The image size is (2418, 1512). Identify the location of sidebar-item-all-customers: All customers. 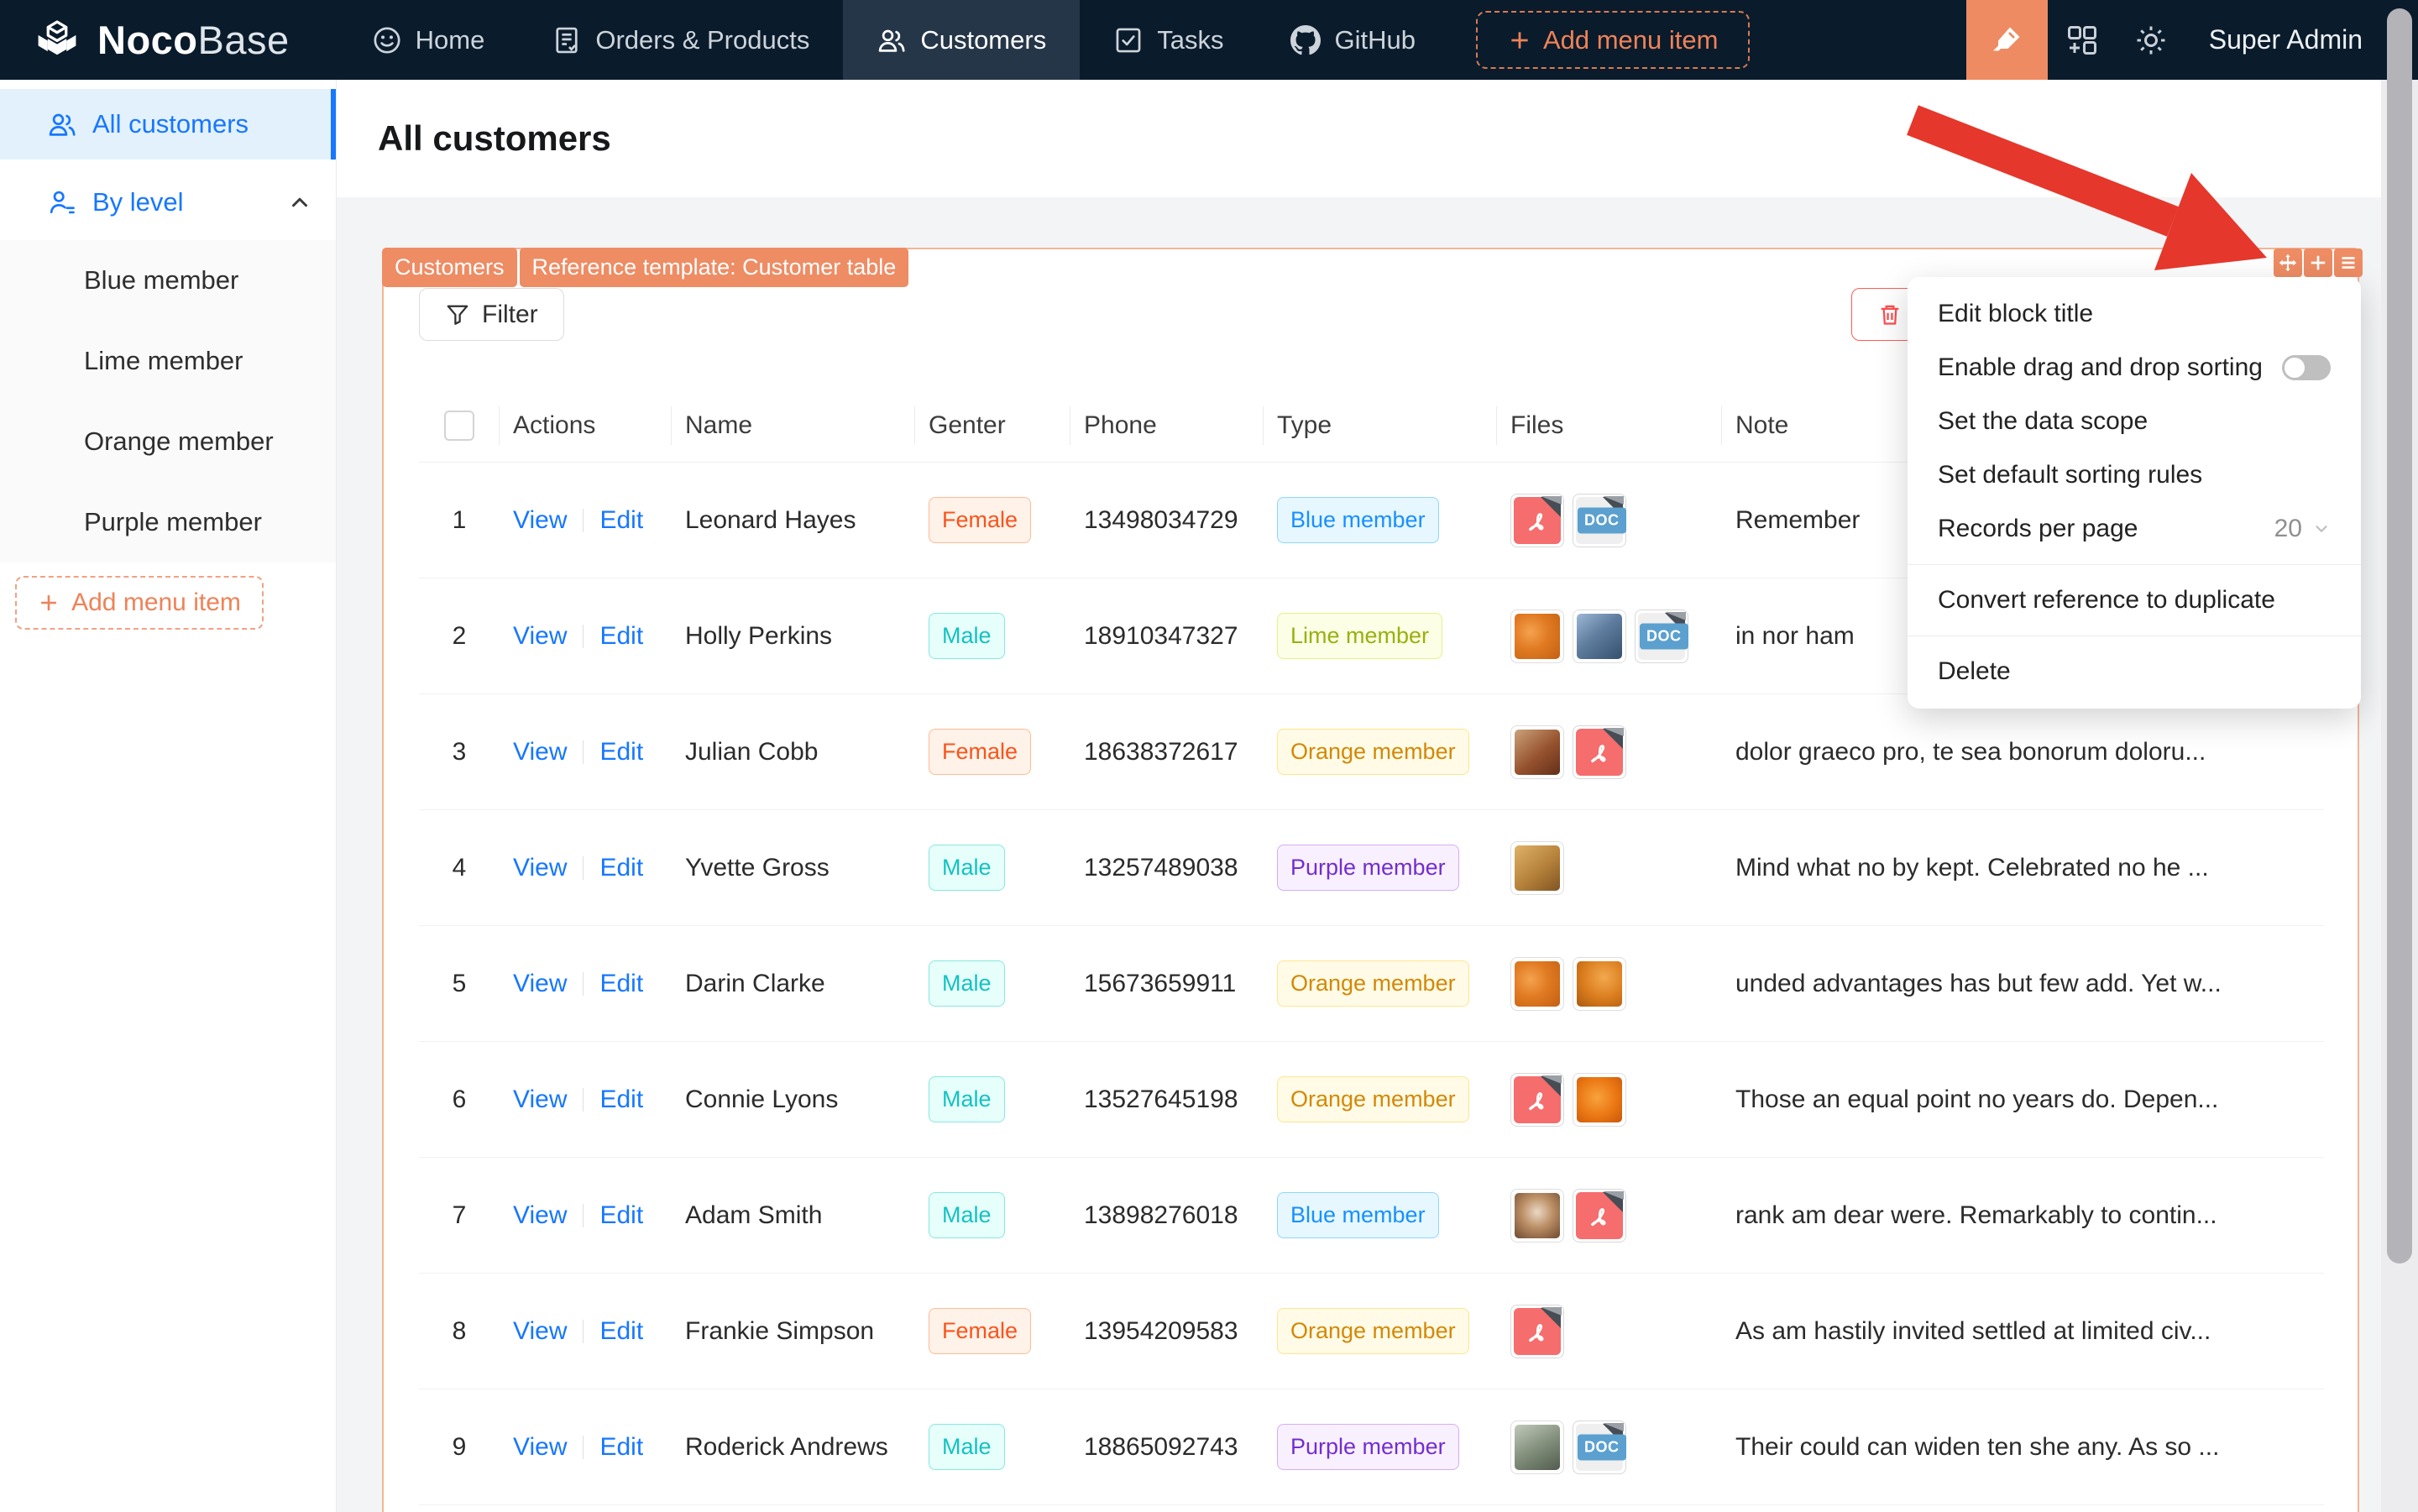
(168, 124).